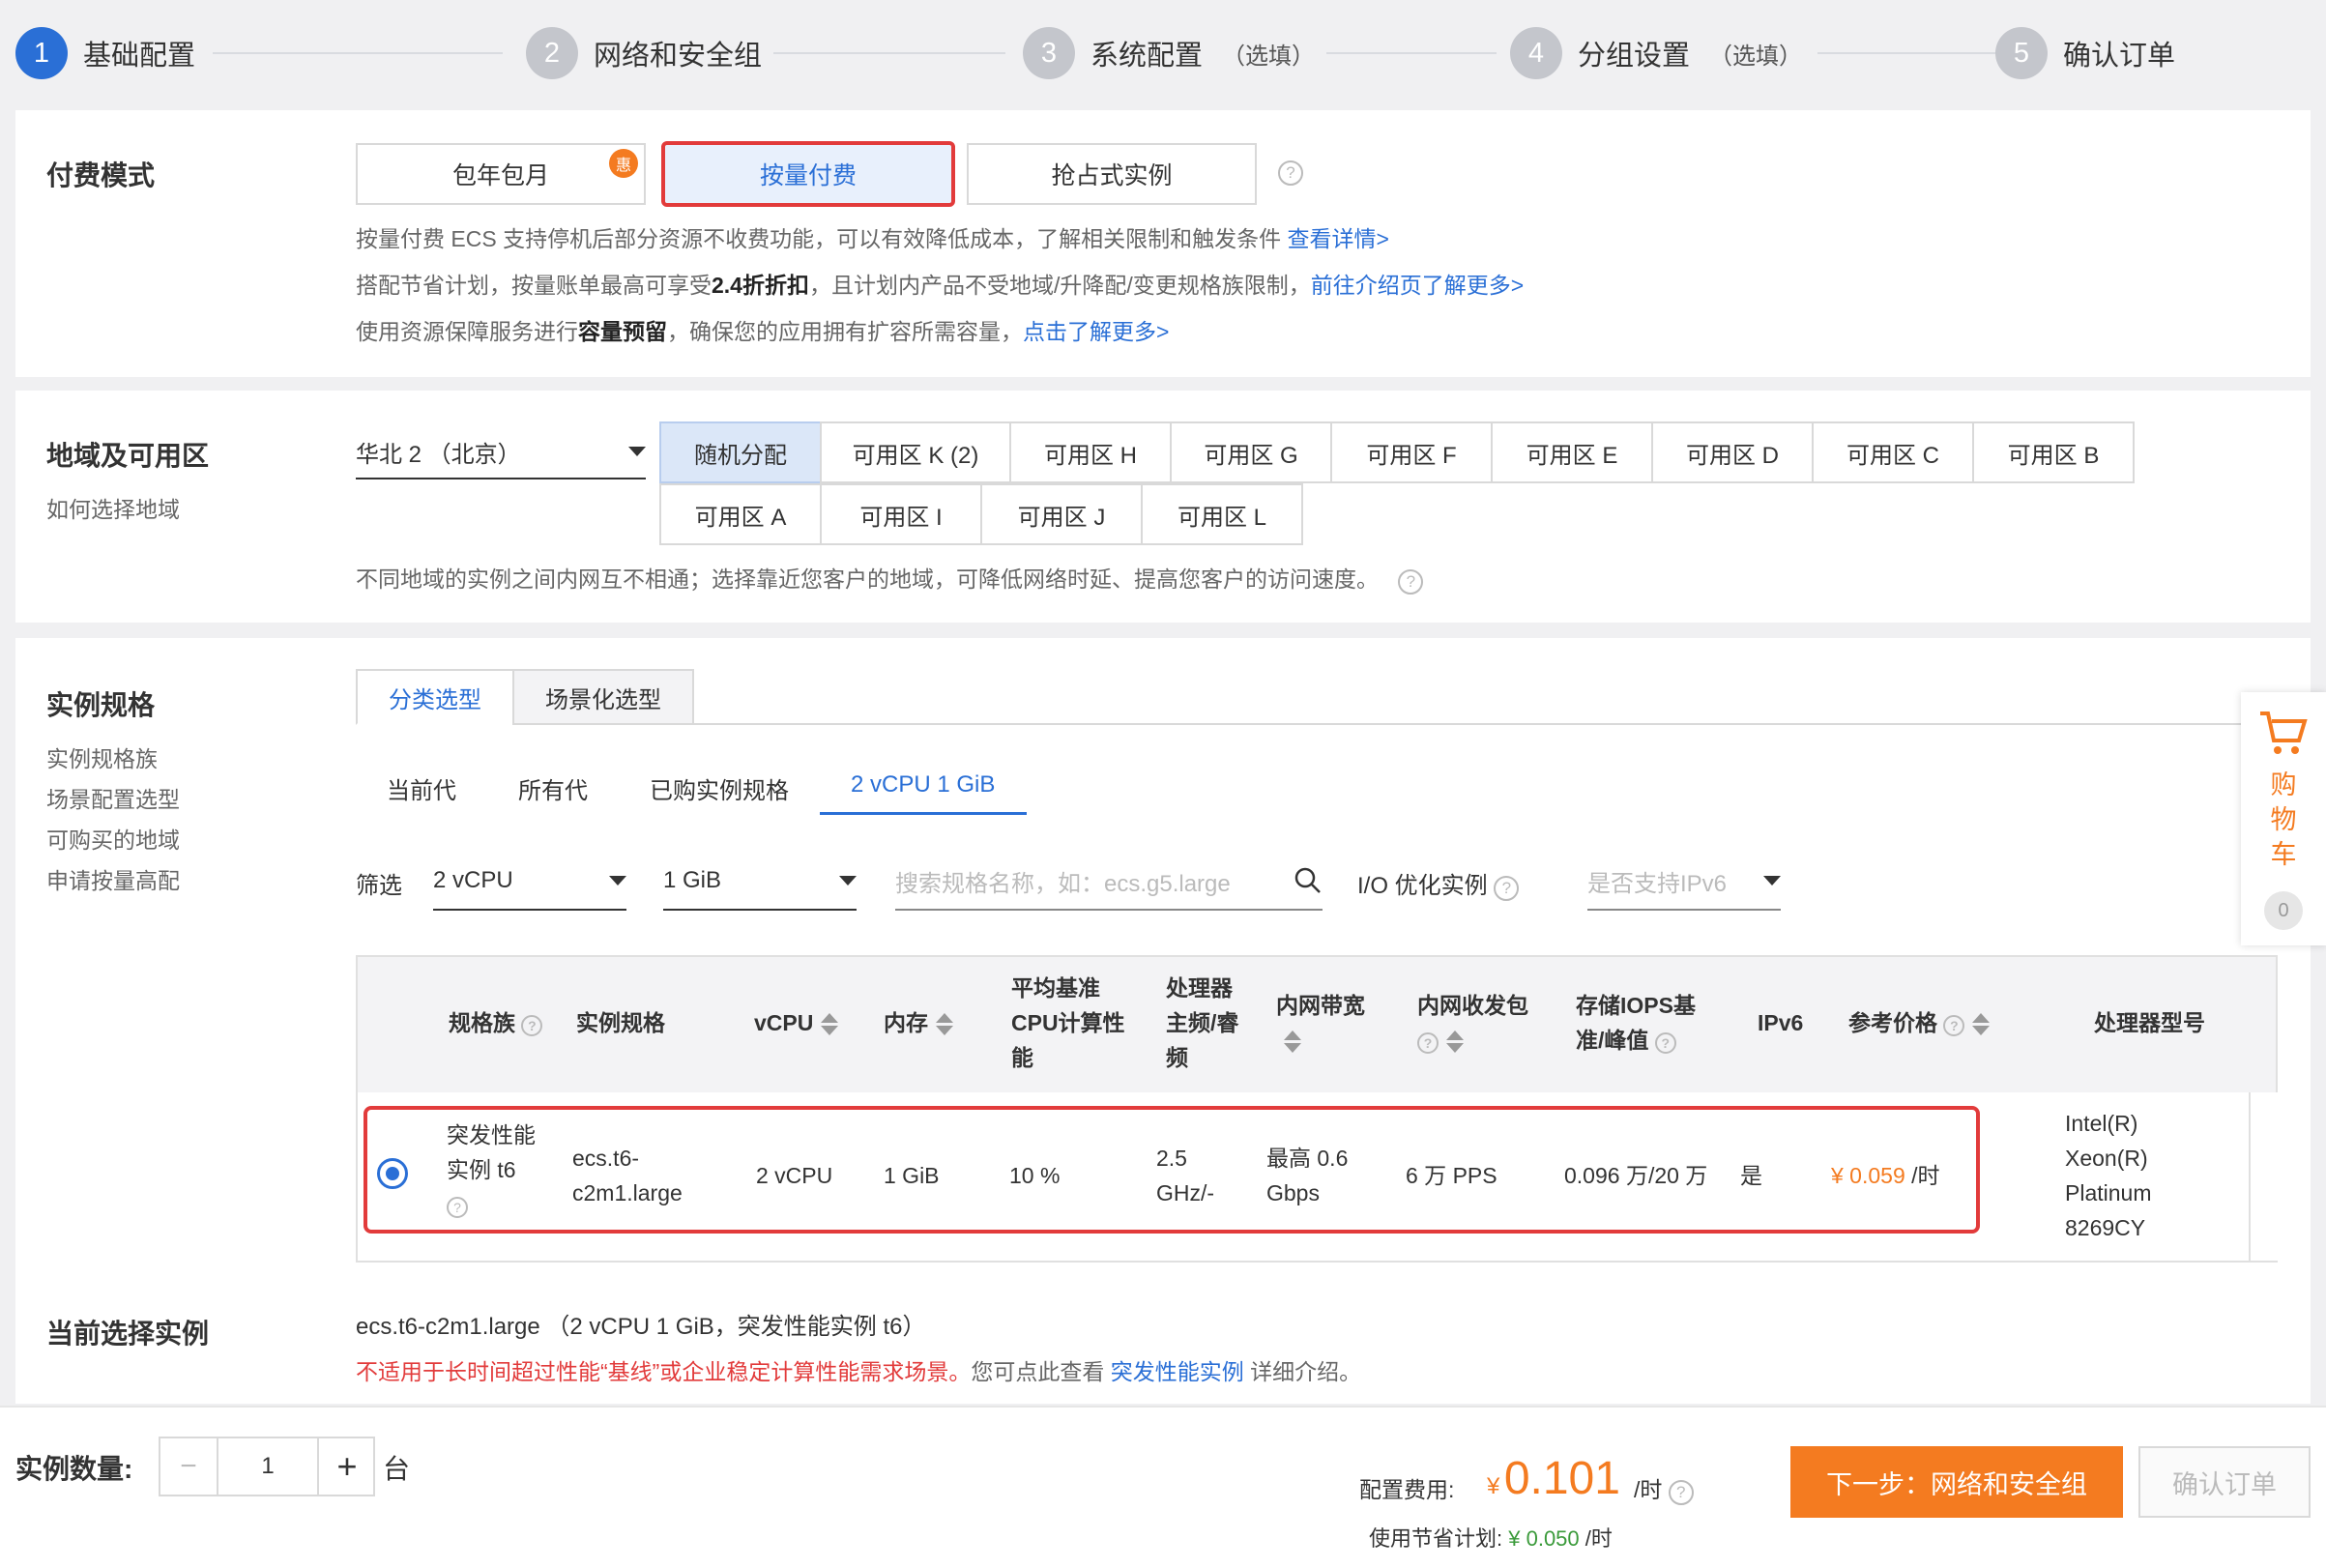  I want to click on zone-option: 可用区 G, so click(1251, 452).